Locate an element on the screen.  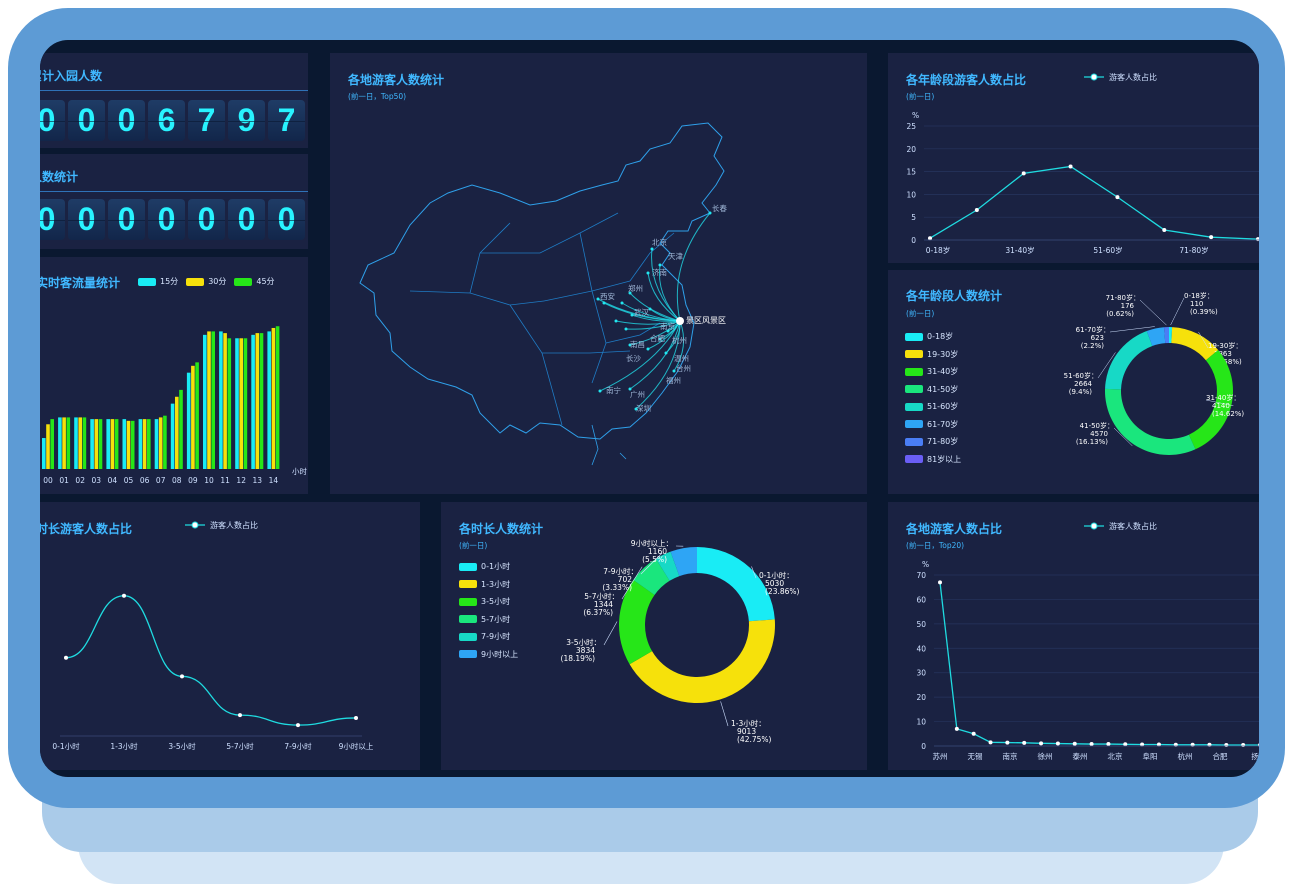
slice-pct: (3.33%) is located at coordinates (617, 587).